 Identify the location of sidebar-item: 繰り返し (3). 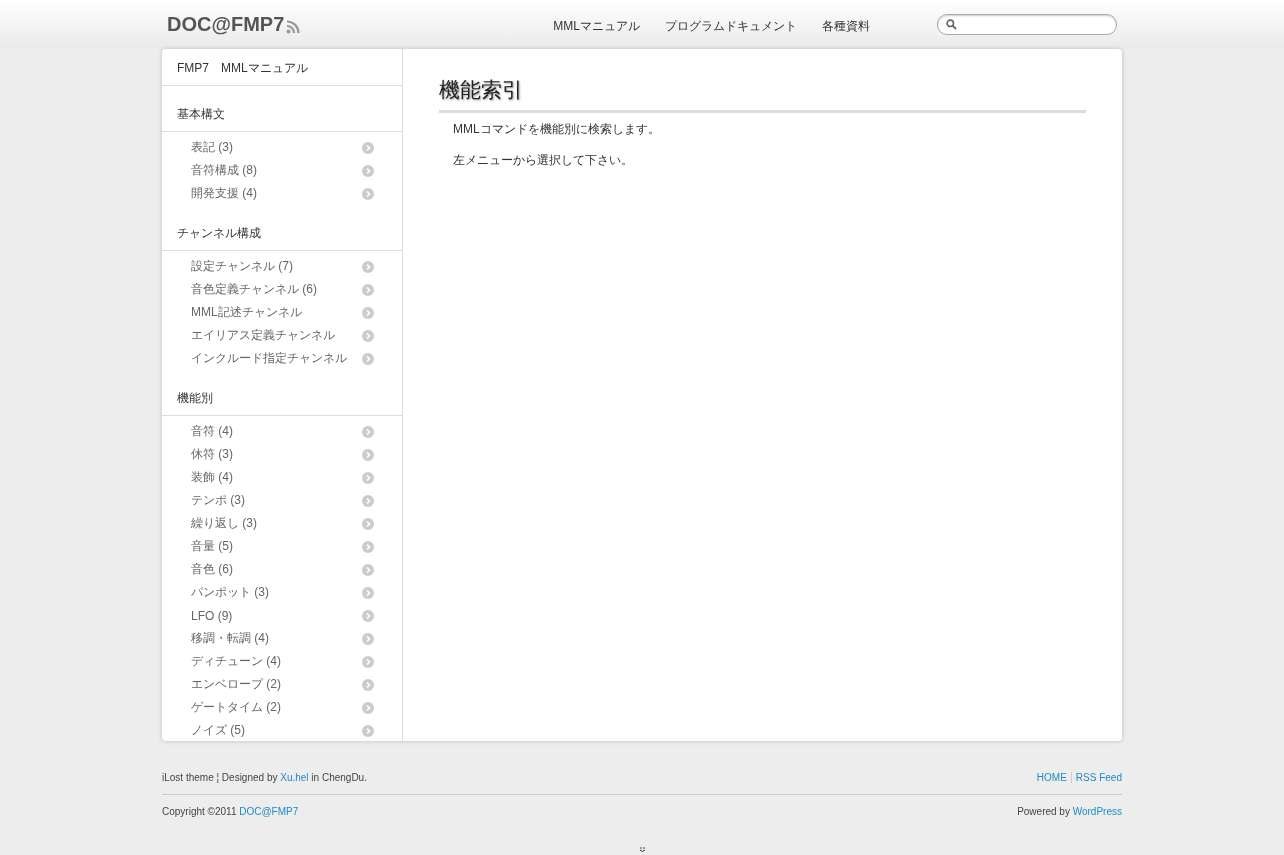
(282, 523).